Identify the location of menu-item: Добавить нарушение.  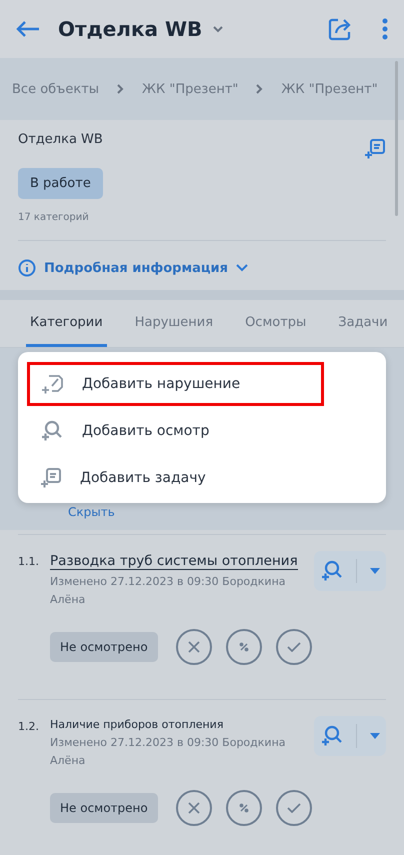
(175, 384).